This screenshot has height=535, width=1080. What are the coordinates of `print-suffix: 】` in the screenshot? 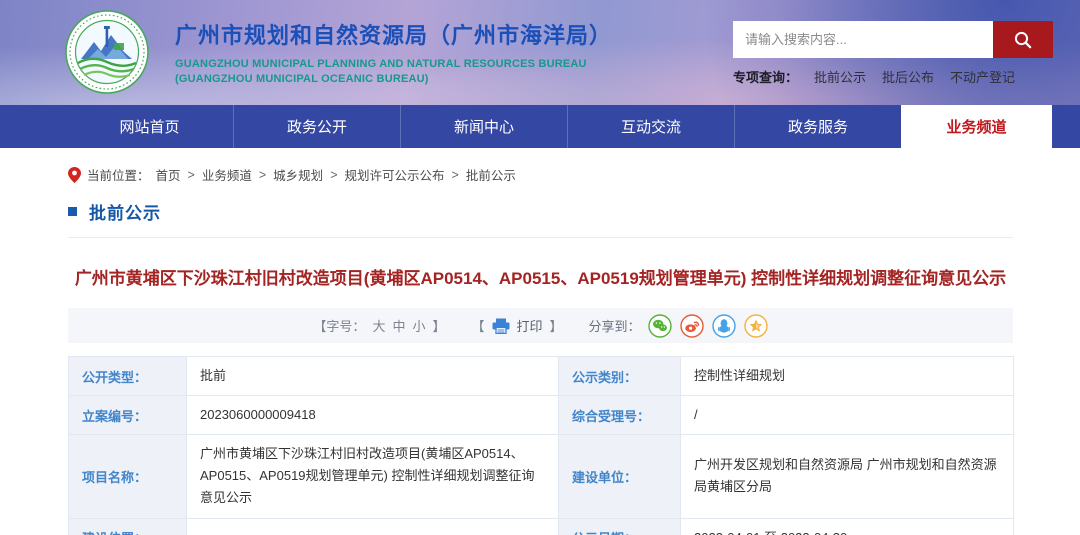 It's located at (556, 327).